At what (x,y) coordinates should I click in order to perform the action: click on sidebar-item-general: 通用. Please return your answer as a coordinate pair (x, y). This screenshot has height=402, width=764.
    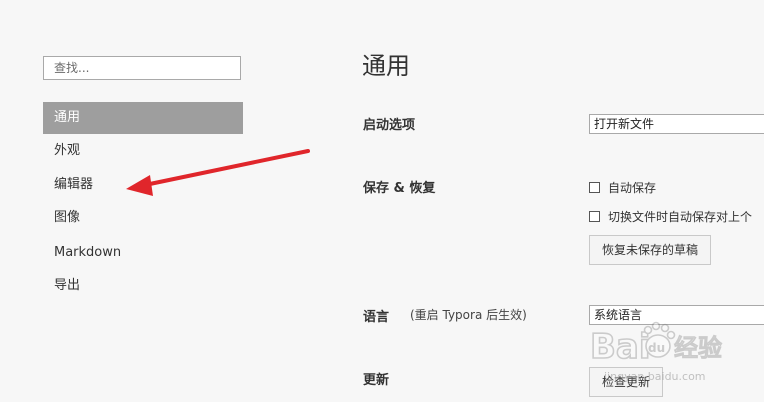
    Looking at the image, I should click on (143, 118).